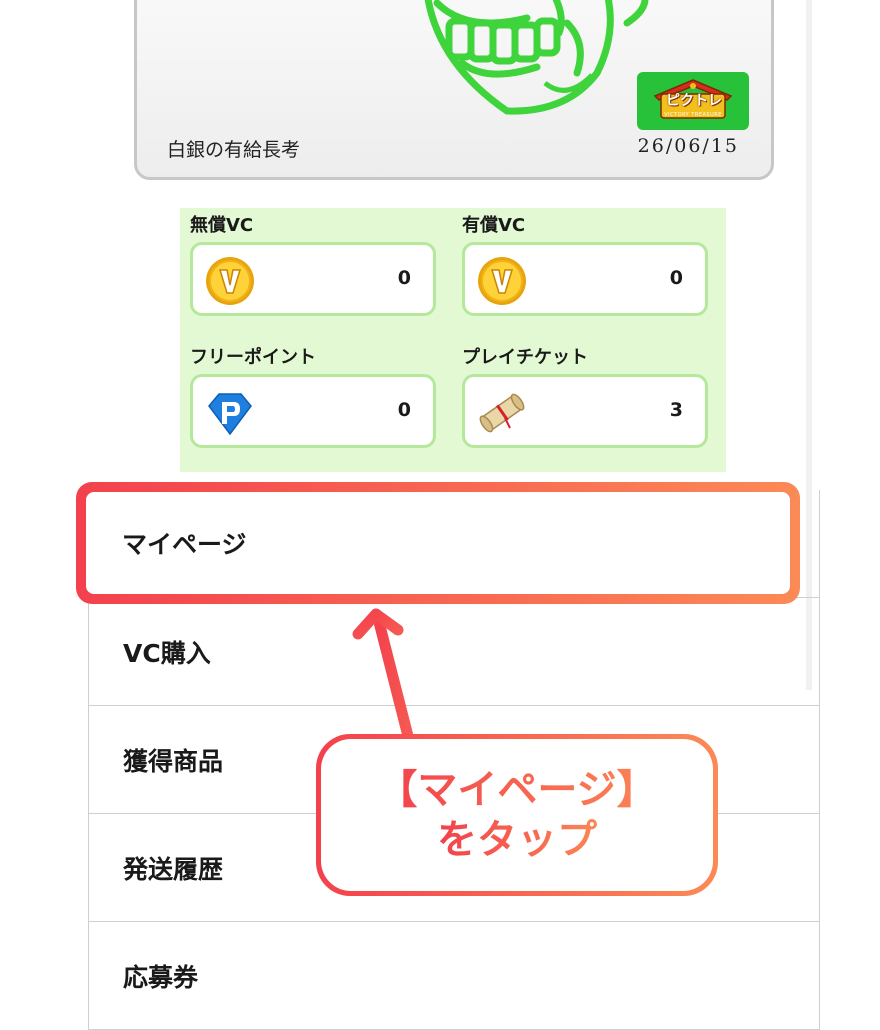  I want to click on instruction-callout-inner: 【マイページ】 をタップ, so click(517, 815).